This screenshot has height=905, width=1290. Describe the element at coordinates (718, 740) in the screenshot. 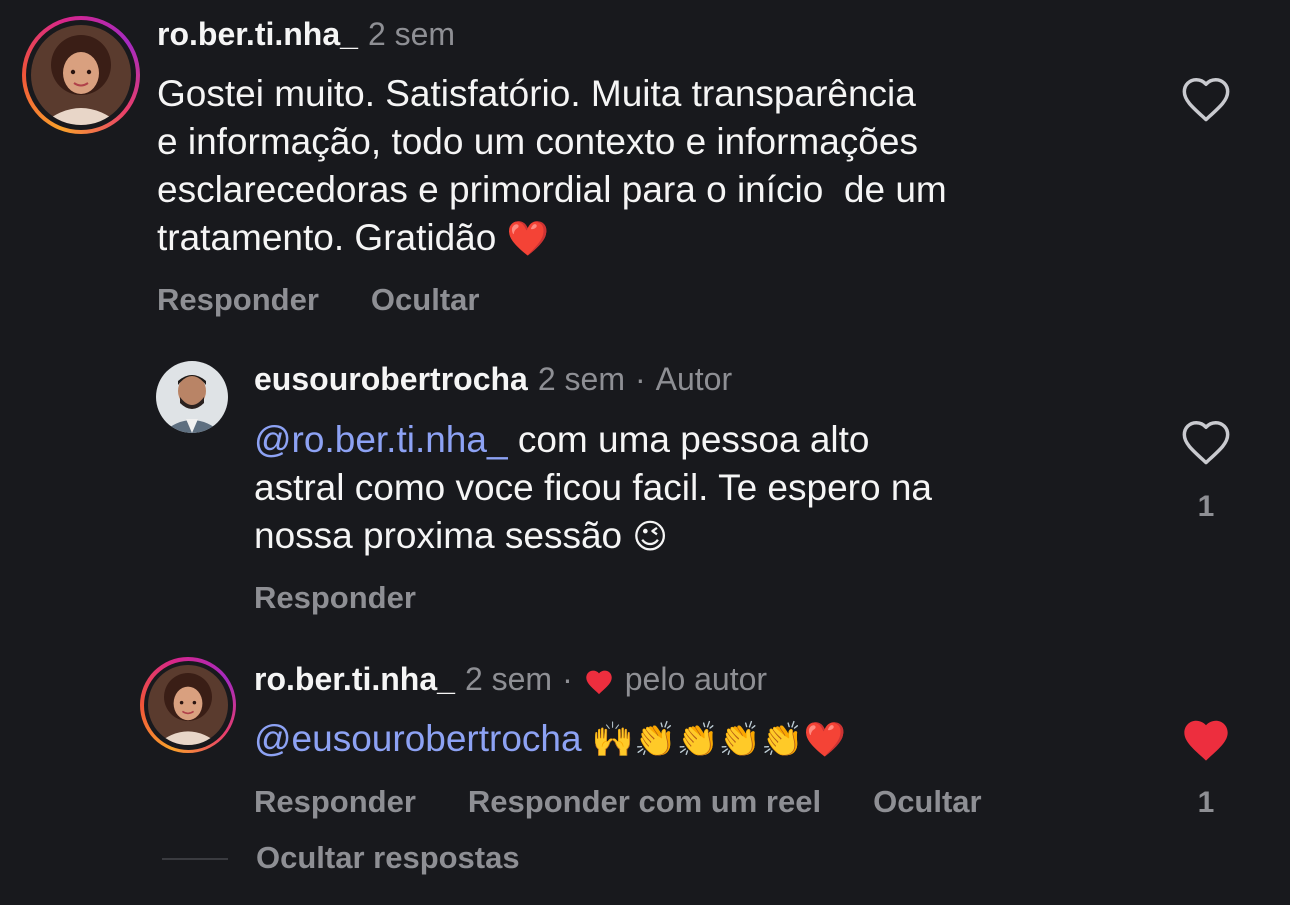

I see `emoji-sequence: 🙌👏👏👏👏❤️` at that location.